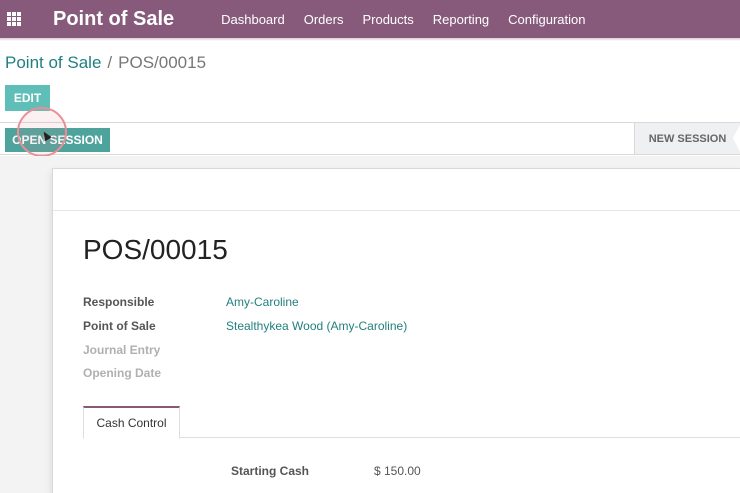 Image resolution: width=740 pixels, height=493 pixels. What do you see at coordinates (687, 138) in the screenshot?
I see `status-stage-new-session: NEW SESSION` at bounding box center [687, 138].